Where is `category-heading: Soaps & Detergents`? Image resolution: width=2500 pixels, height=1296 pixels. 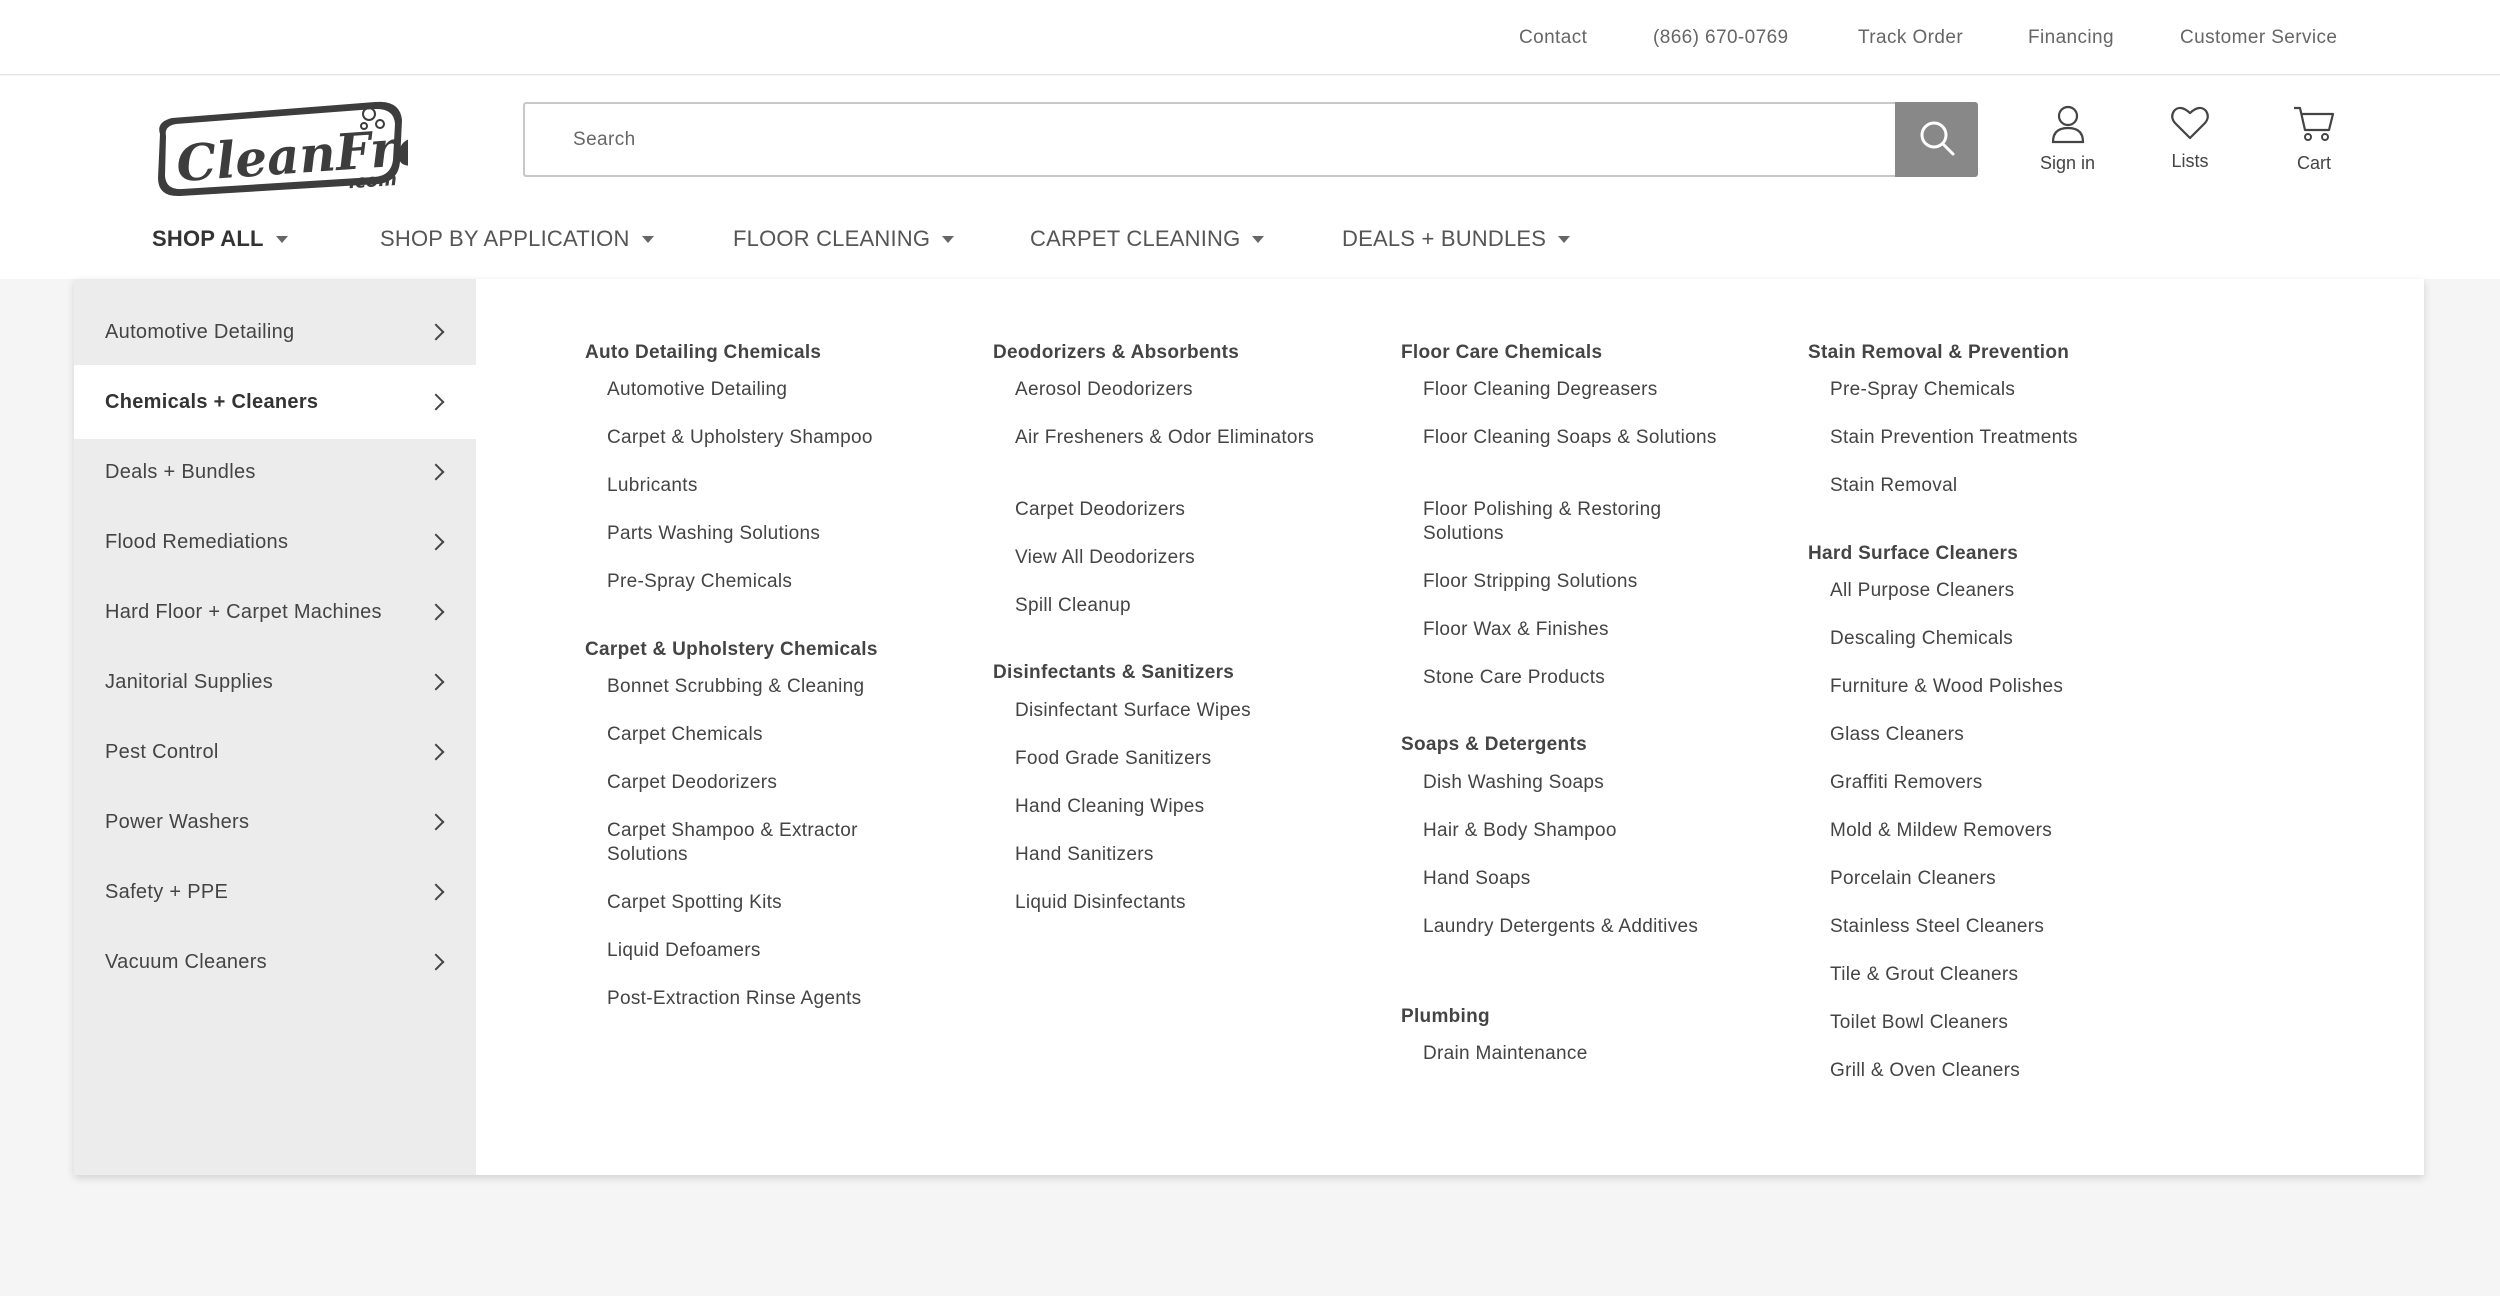
category-heading: Soaps & Detergents is located at coordinates (1494, 745).